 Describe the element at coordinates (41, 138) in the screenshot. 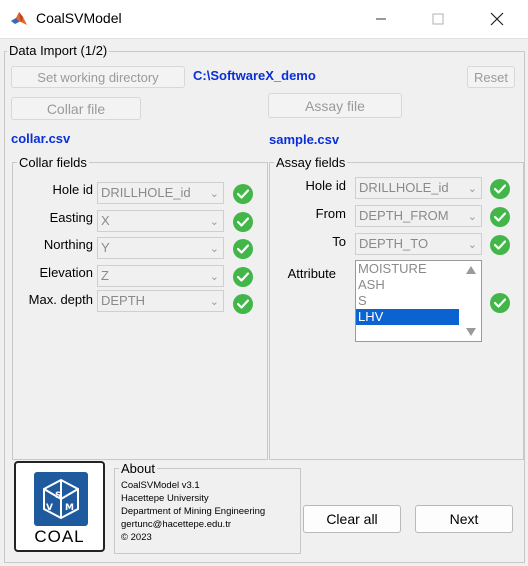

I see `collar-file-name: collar.csv` at that location.